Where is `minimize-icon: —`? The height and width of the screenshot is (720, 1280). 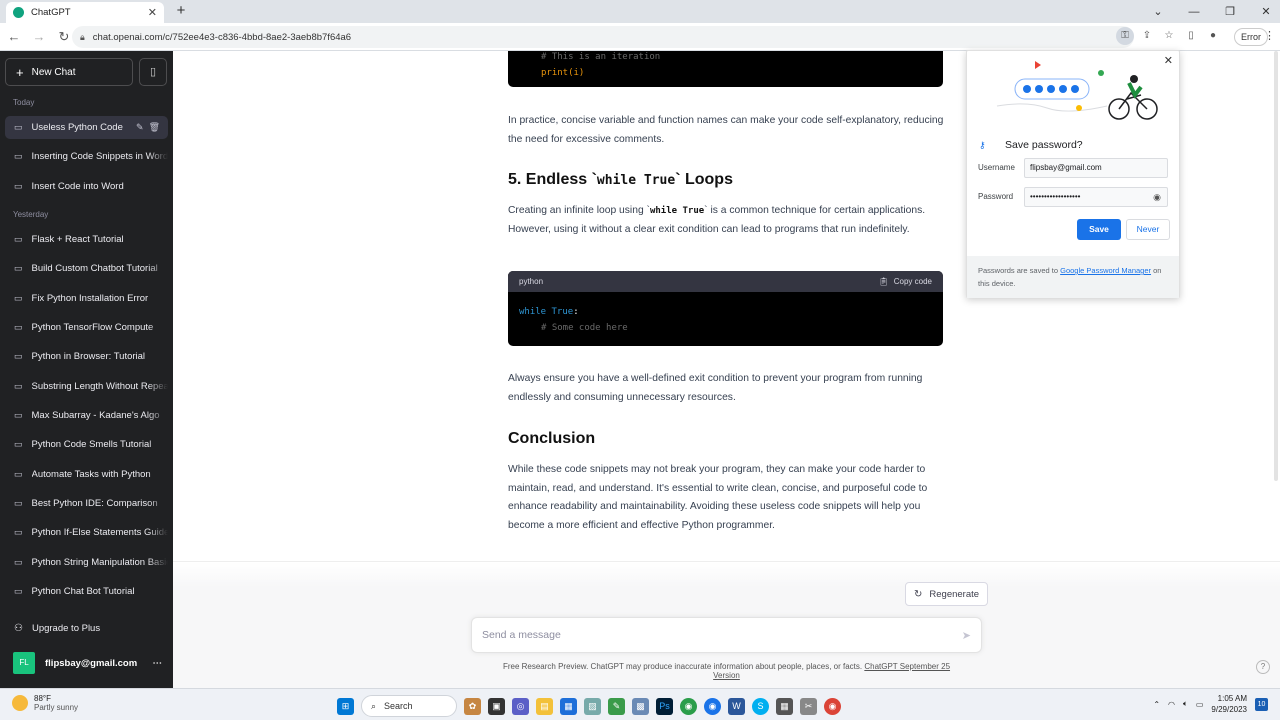 minimize-icon: — is located at coordinates (1194, 12).